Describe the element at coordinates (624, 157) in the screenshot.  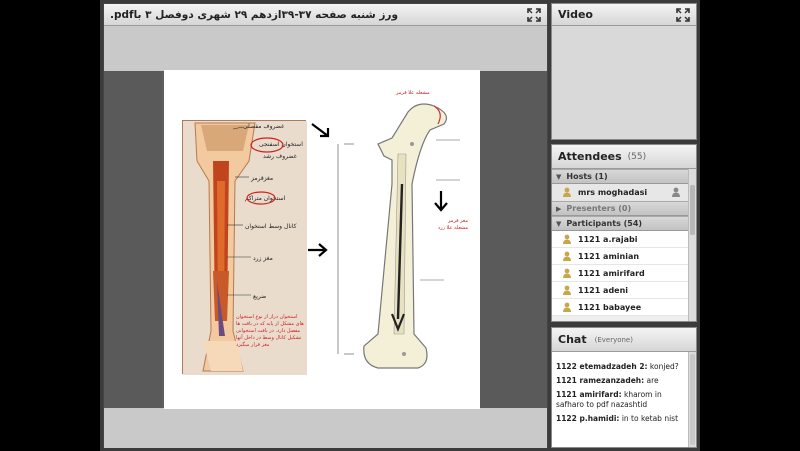
I see `attendees-pod-titlebar: Attendees (55)` at that location.